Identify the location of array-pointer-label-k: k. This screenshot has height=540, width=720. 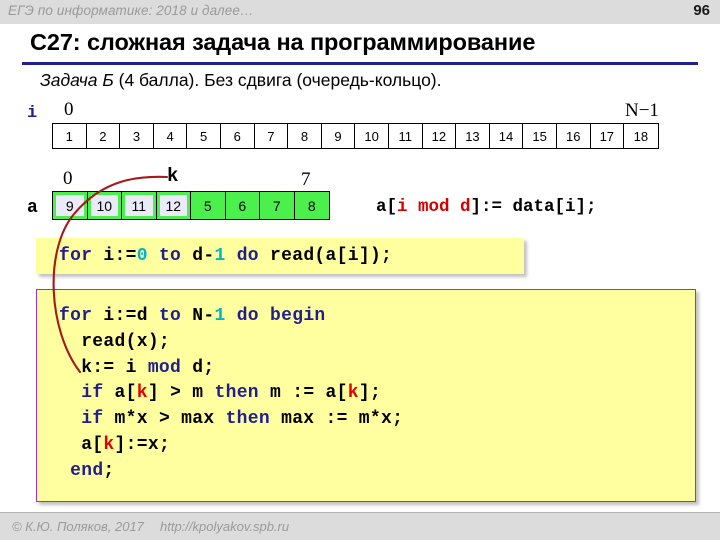
(173, 176).